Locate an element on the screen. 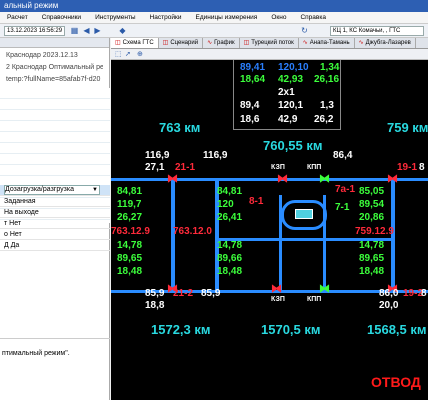 This screenshot has height=400, width=428. forward-icon: ▶ is located at coordinates (97, 30).